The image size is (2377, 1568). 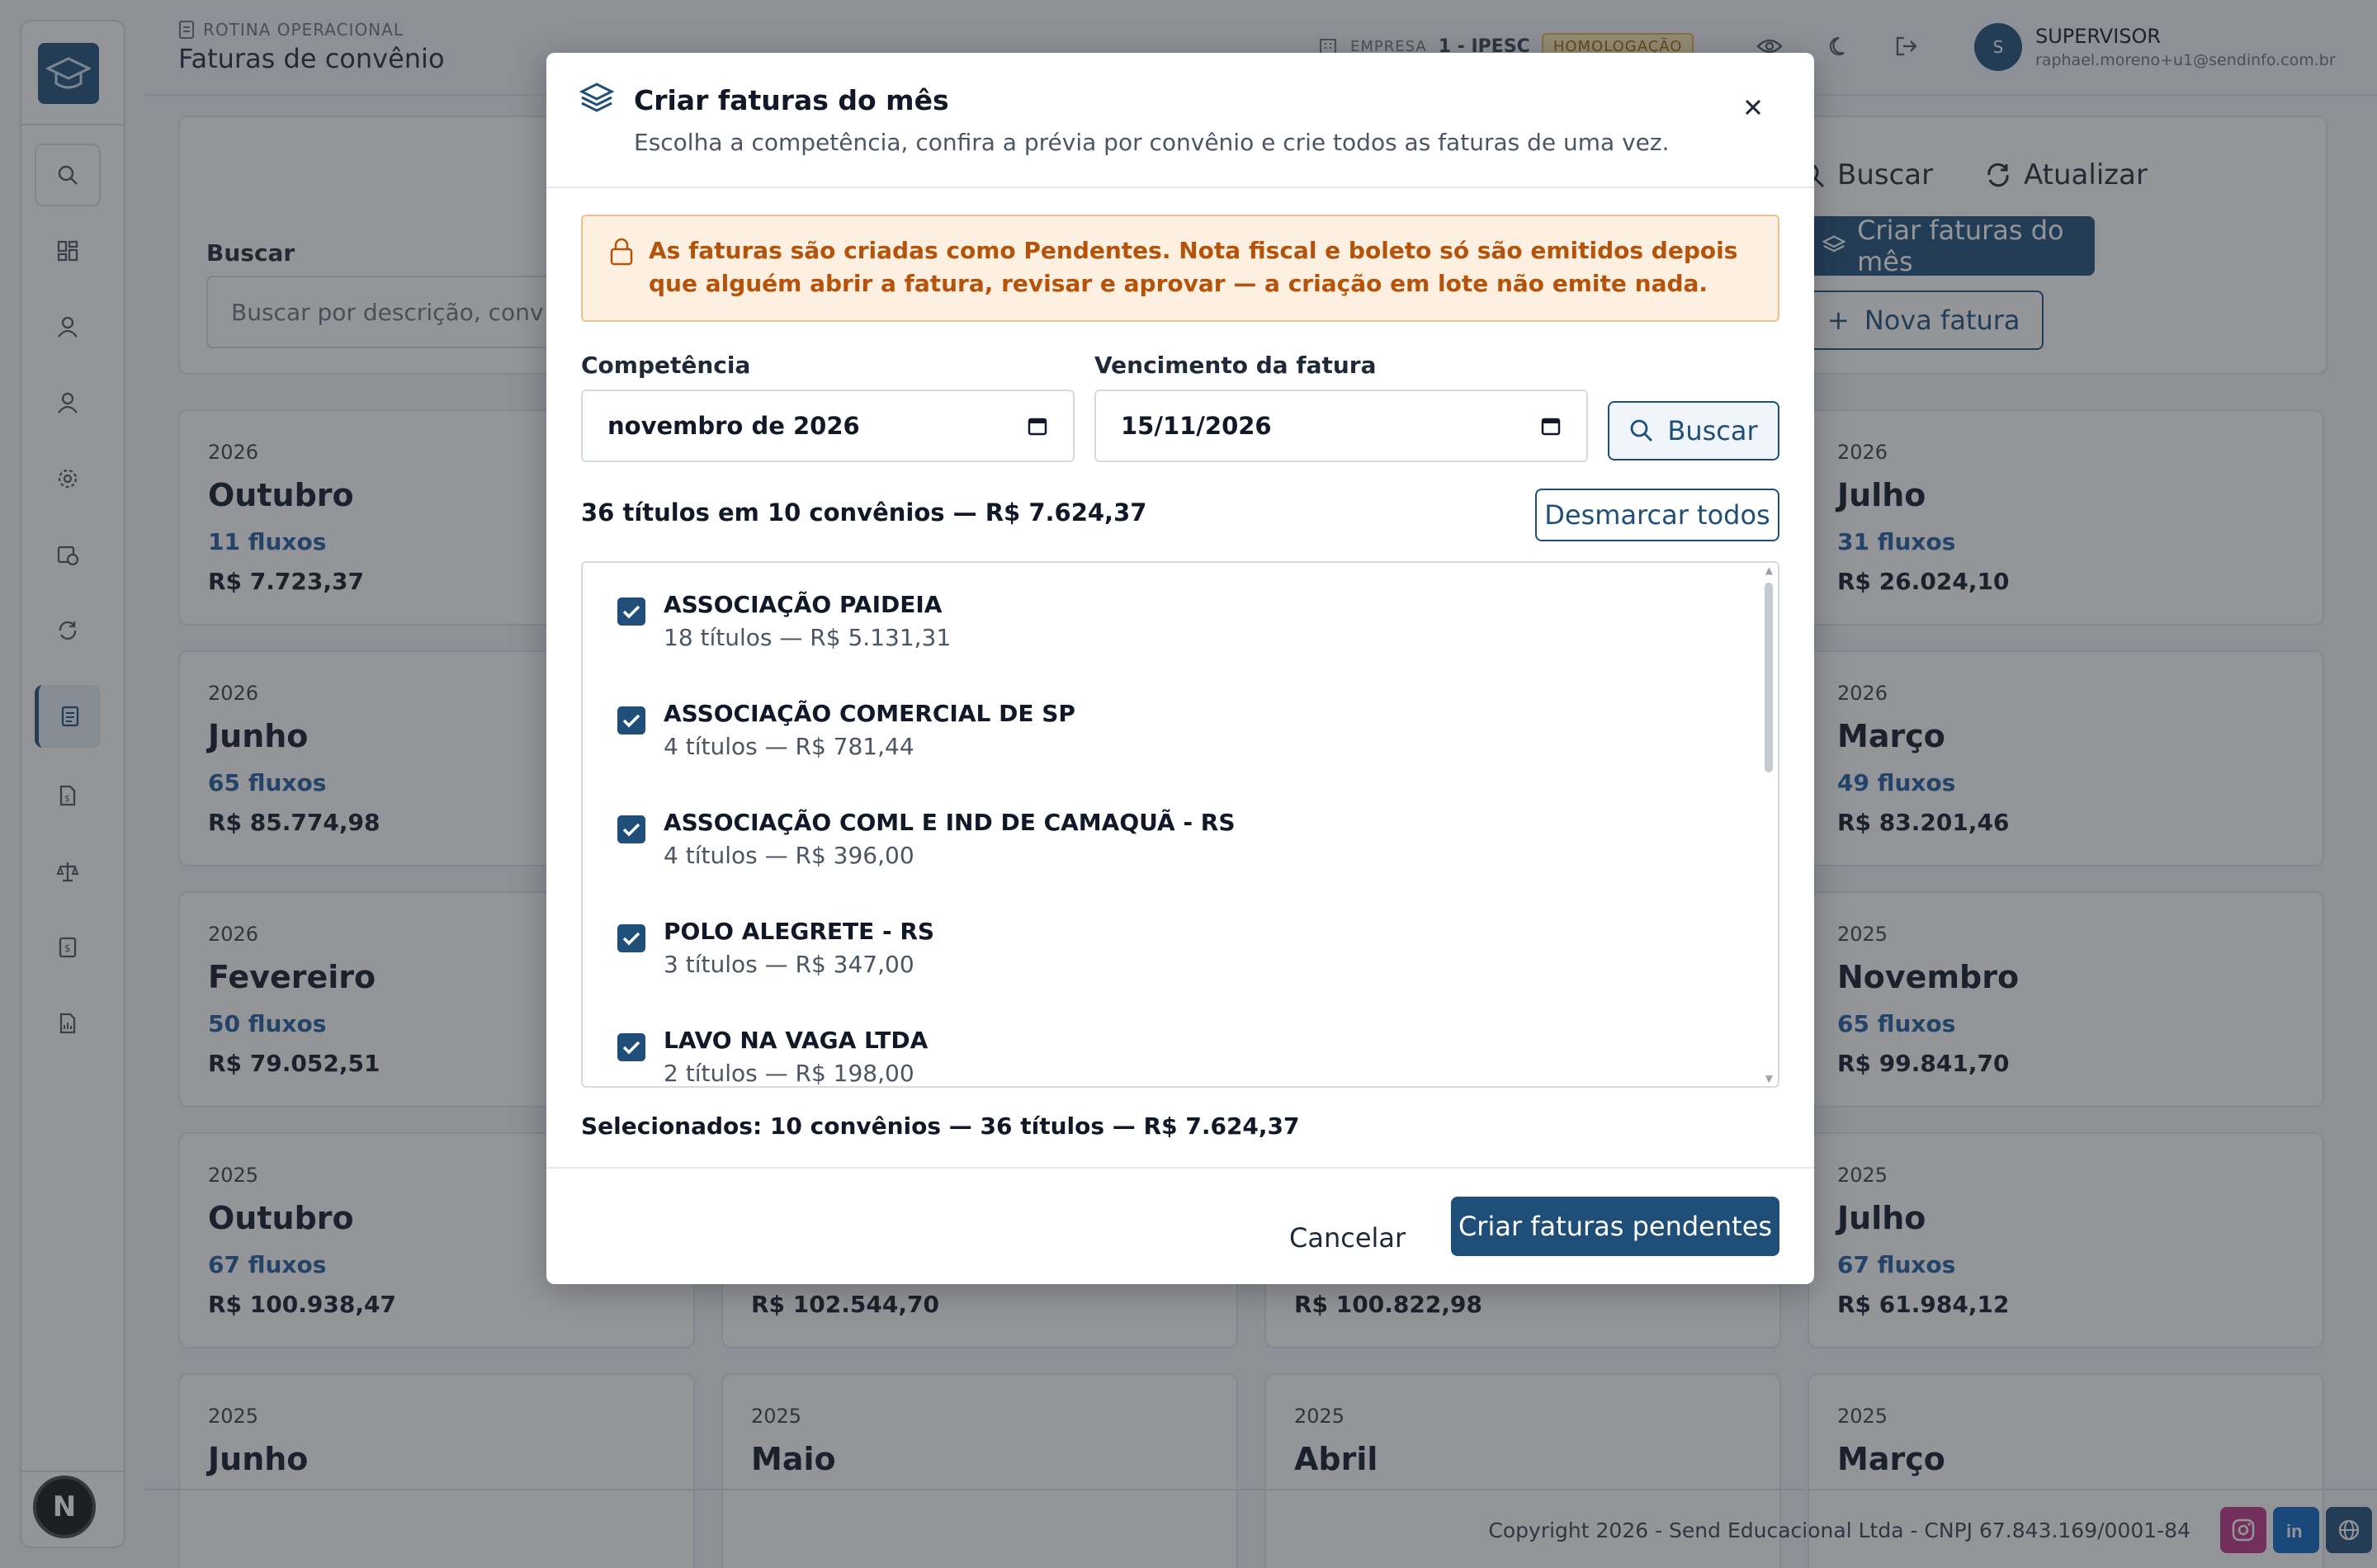 What do you see at coordinates (1170, 1043) in the screenshot?
I see `list-item: LAVO NA VAGA LTDA 2 títulos — R$ 198,00` at bounding box center [1170, 1043].